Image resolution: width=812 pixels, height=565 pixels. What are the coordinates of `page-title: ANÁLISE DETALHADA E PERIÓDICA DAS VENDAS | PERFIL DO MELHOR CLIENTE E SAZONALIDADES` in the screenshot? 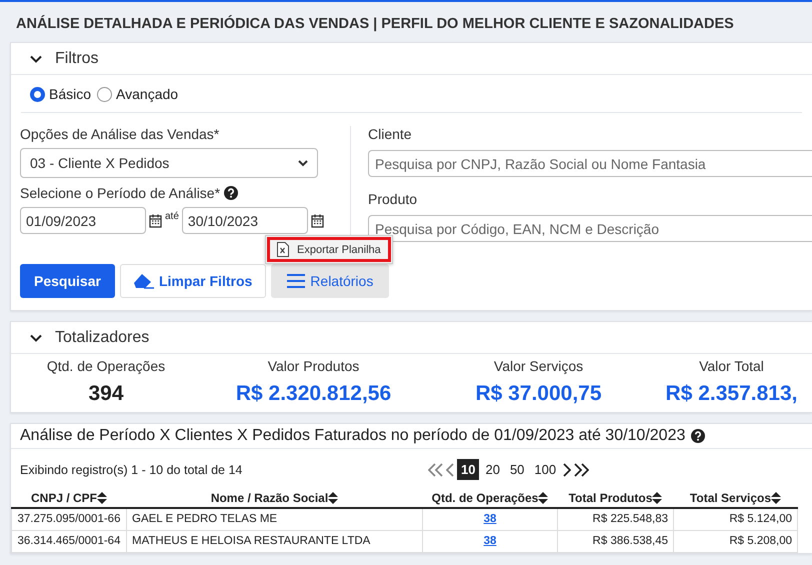 It's located at (375, 24).